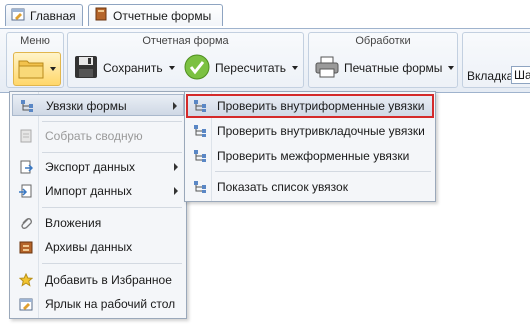  What do you see at coordinates (321, 131) in the screenshot?
I see `submenu-item-label: Проверить внутривкладочные увязки` at bounding box center [321, 131].